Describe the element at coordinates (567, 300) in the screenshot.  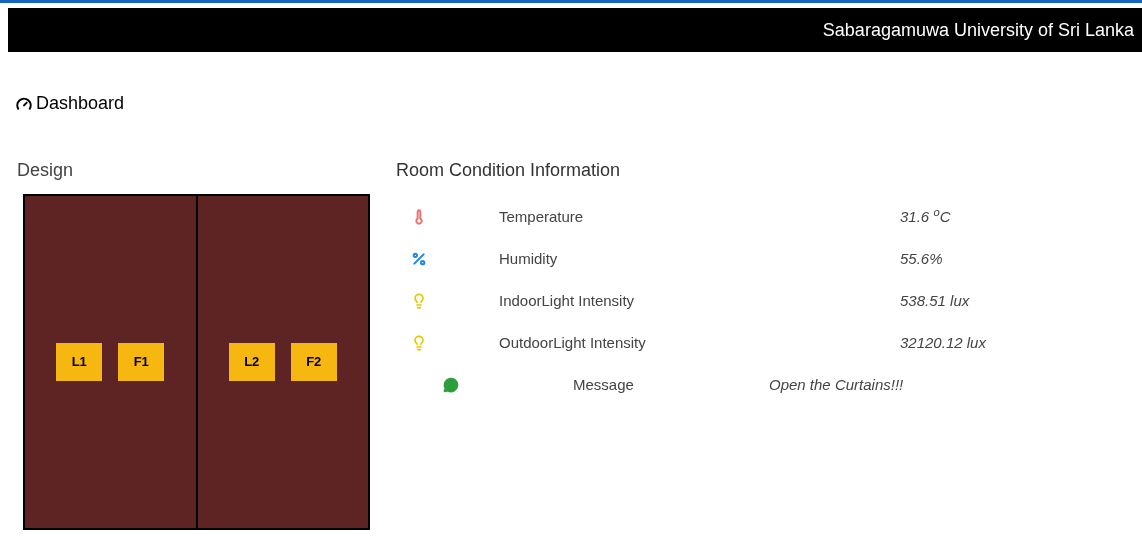
I see `condition-label: IndoorLight Intensity` at that location.